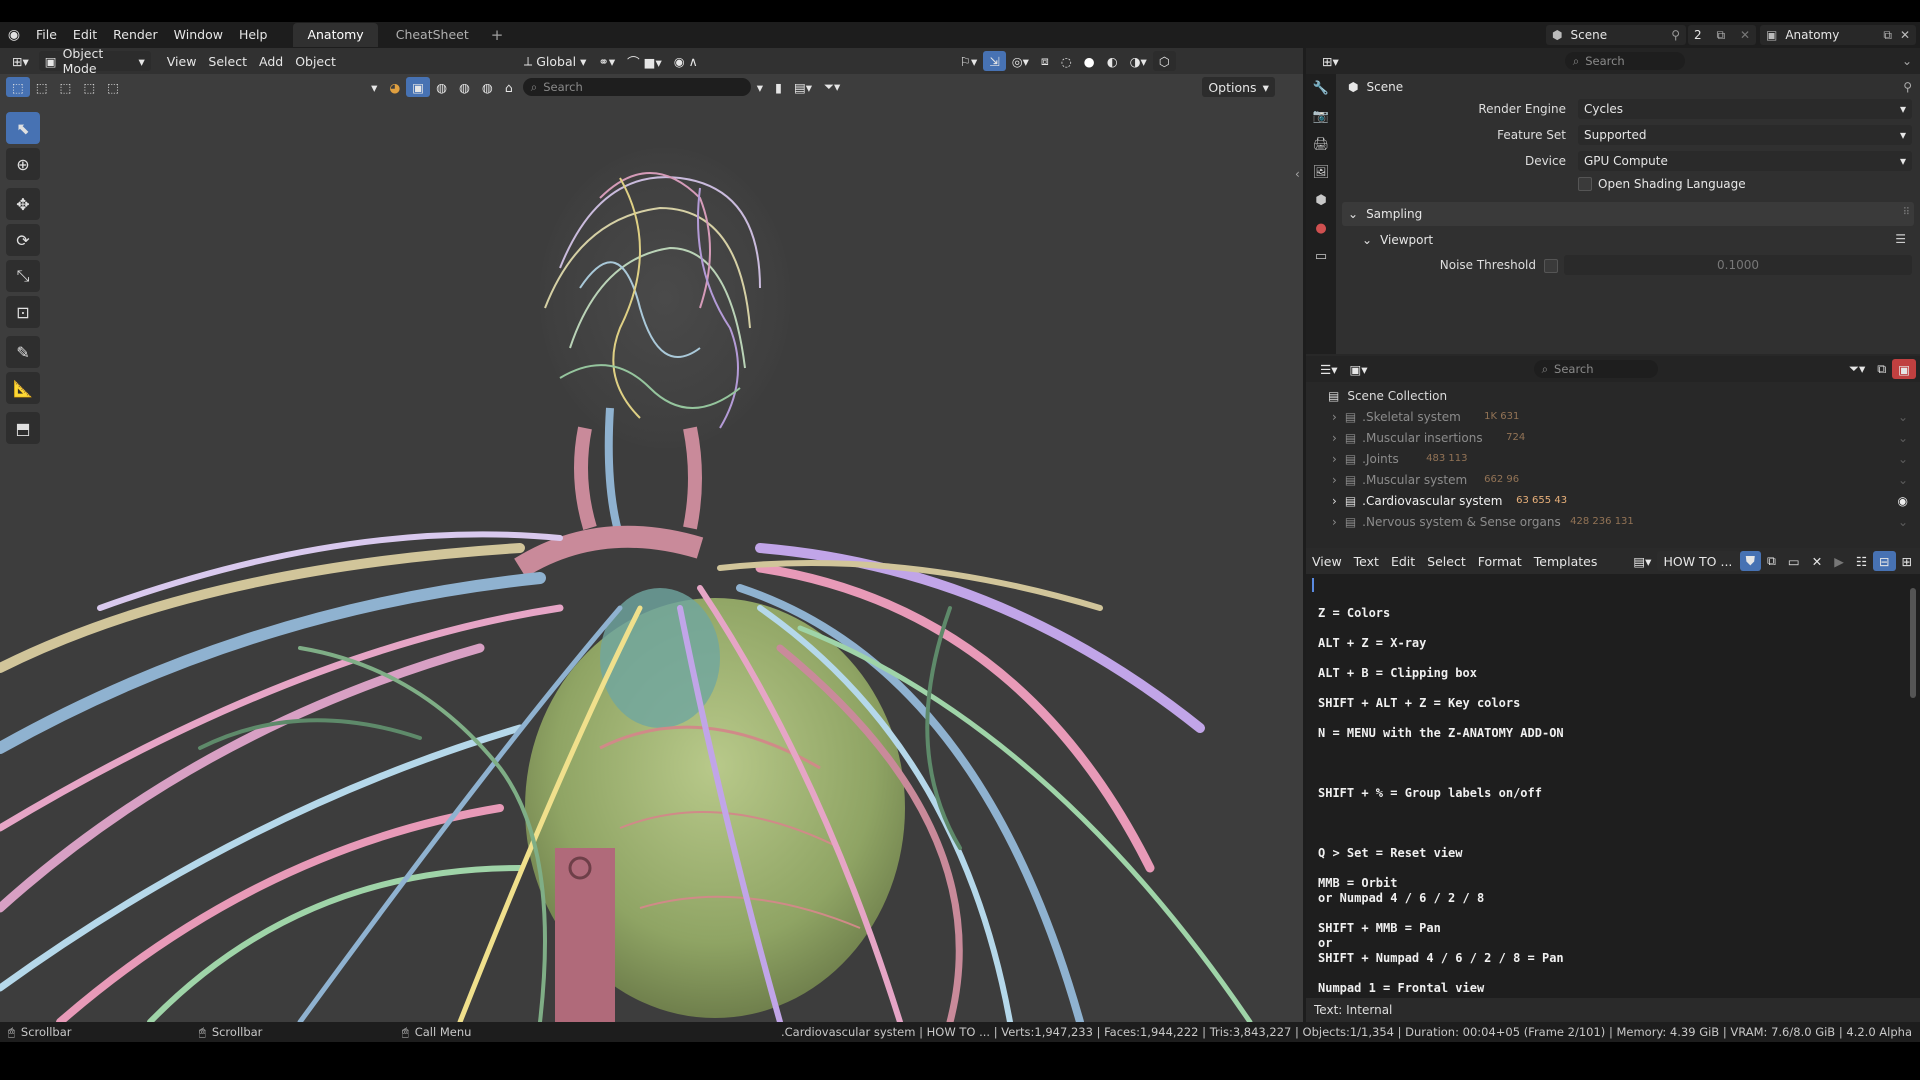 Image resolution: width=1920 pixels, height=1080 pixels. Describe the element at coordinates (23, 352) in the screenshot. I see `annotate-tool-icon: ✎` at that location.